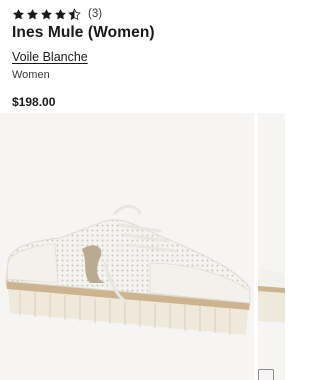 This screenshot has height=380, width=320. What do you see at coordinates (50, 57) in the screenshot?
I see `brand-link: Voile Blanche` at bounding box center [50, 57].